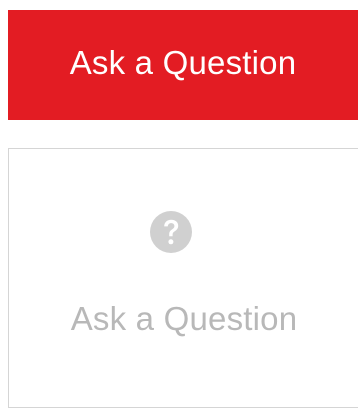 The height and width of the screenshot is (408, 358). What do you see at coordinates (183, 62) in the screenshot?
I see `ask-question-button-label: Ask a Question` at bounding box center [183, 62].